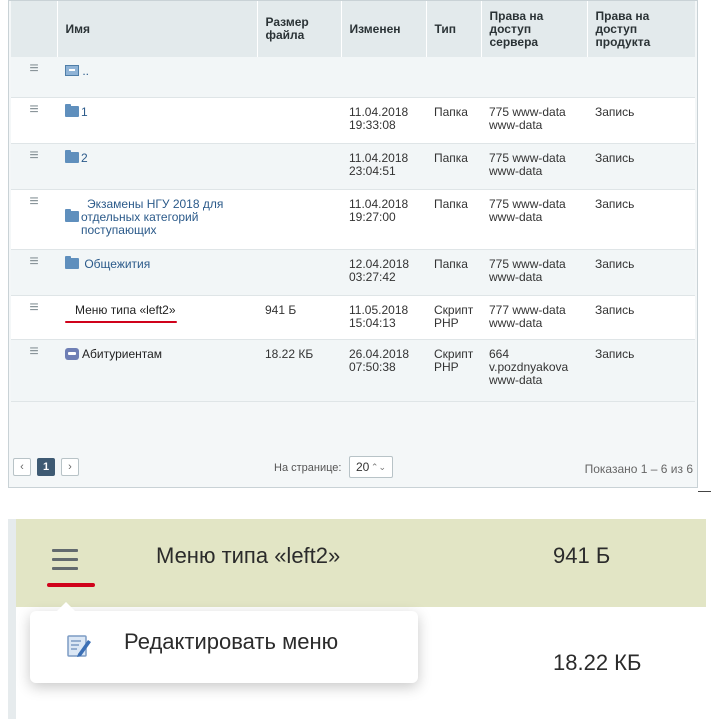 The width and height of the screenshot is (712, 719). Describe the element at coordinates (299, 29) in the screenshot. I see `header-size: Размер файла` at that location.